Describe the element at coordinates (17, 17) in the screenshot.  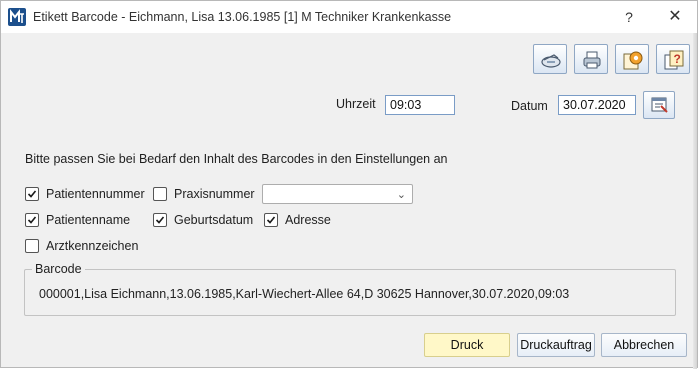
I see `app-logo-icon` at that location.